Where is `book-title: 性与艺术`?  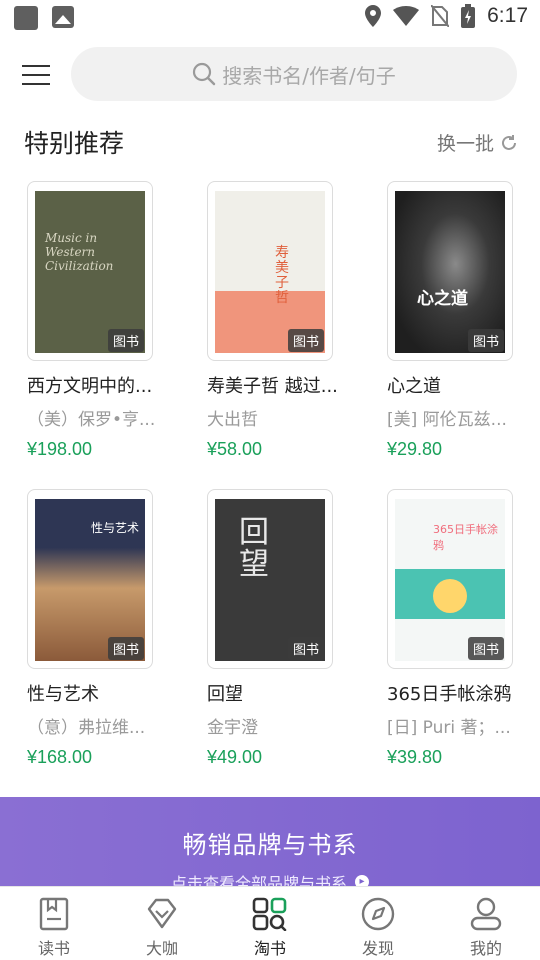 book-title: 性与艺术 is located at coordinates (63, 694).